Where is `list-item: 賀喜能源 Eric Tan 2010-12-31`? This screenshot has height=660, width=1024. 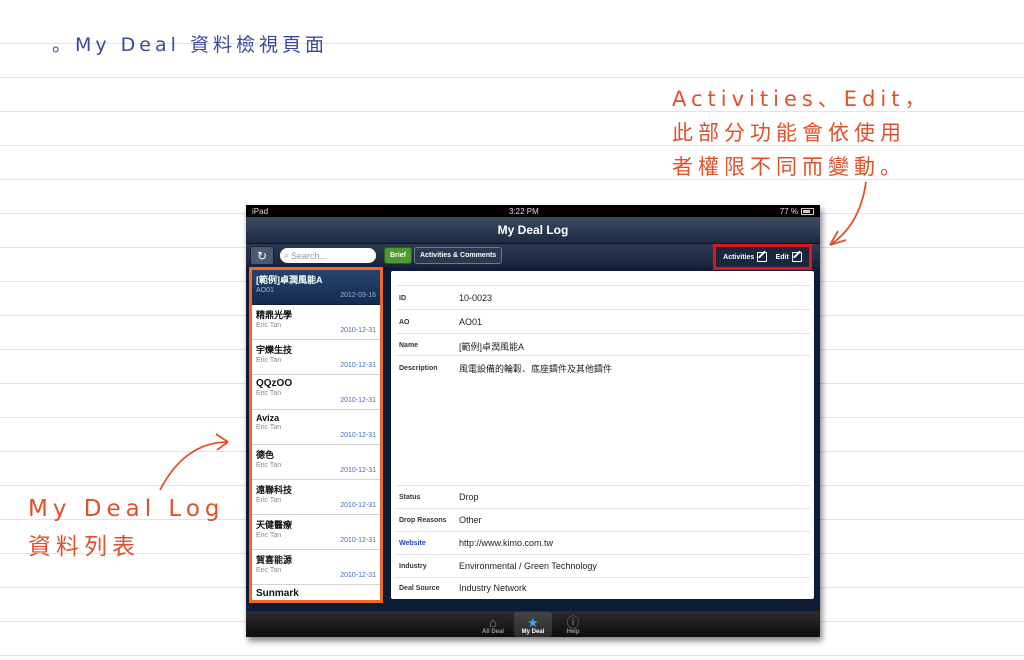 list-item: 賀喜能源 Eric Tan 2010-12-31 is located at coordinates (316, 567).